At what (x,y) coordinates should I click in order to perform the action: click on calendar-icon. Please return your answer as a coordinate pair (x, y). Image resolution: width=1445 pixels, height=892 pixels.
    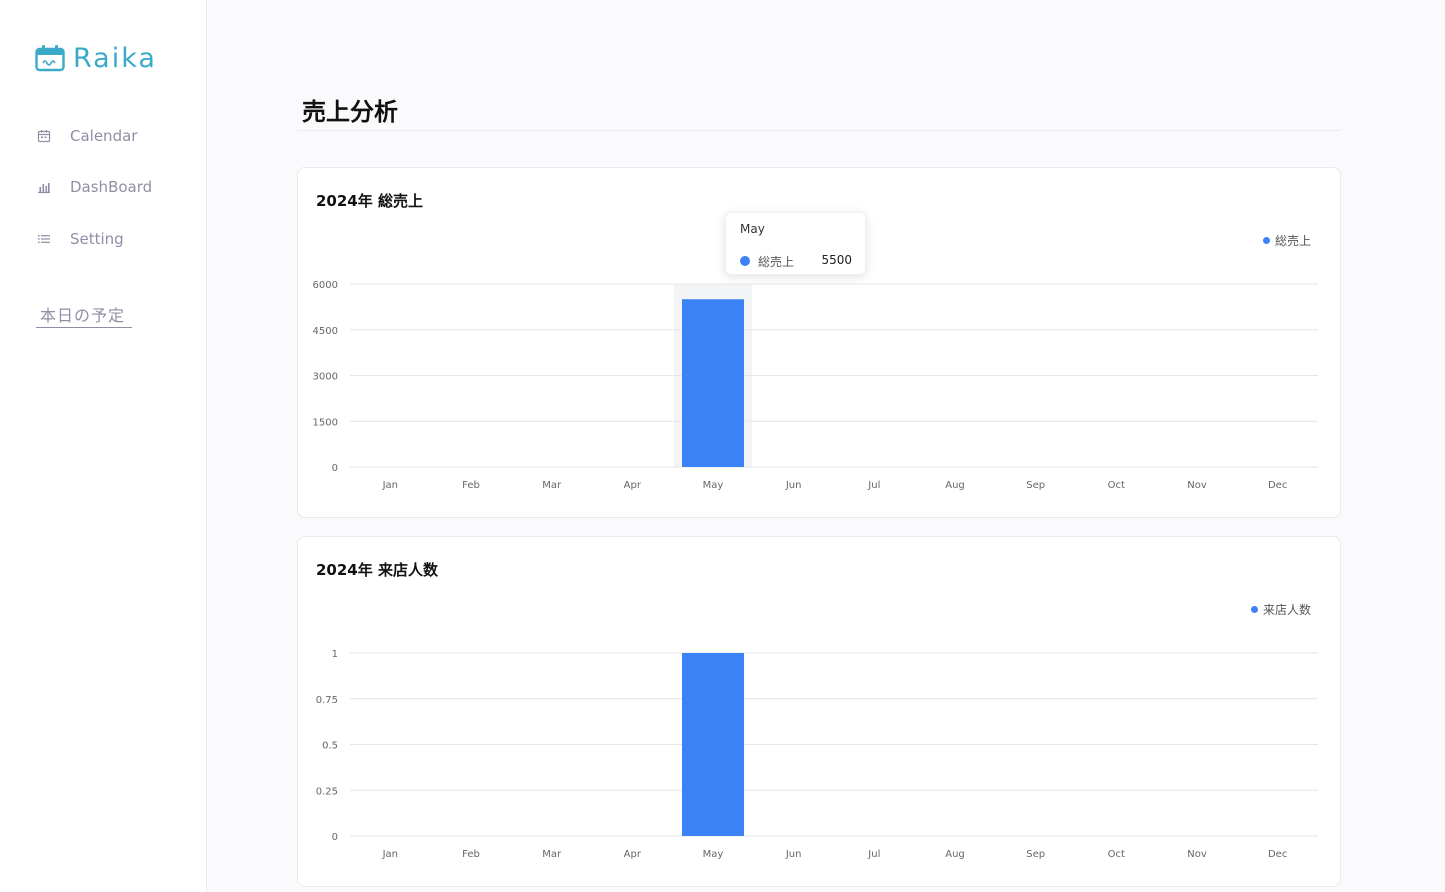
    Looking at the image, I should click on (44, 136).